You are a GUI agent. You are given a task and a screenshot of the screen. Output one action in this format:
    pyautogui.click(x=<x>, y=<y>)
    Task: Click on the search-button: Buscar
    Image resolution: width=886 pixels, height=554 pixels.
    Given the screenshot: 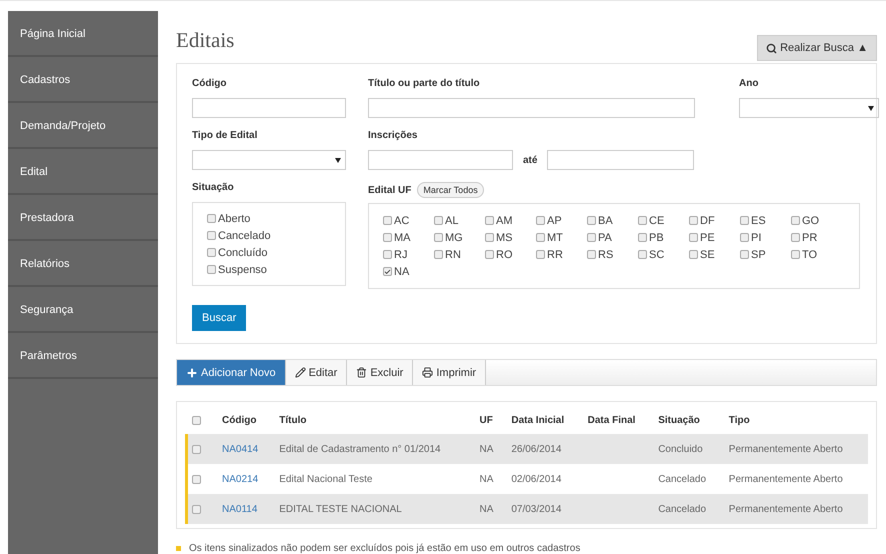 What is the action you would take?
    pyautogui.click(x=219, y=318)
    